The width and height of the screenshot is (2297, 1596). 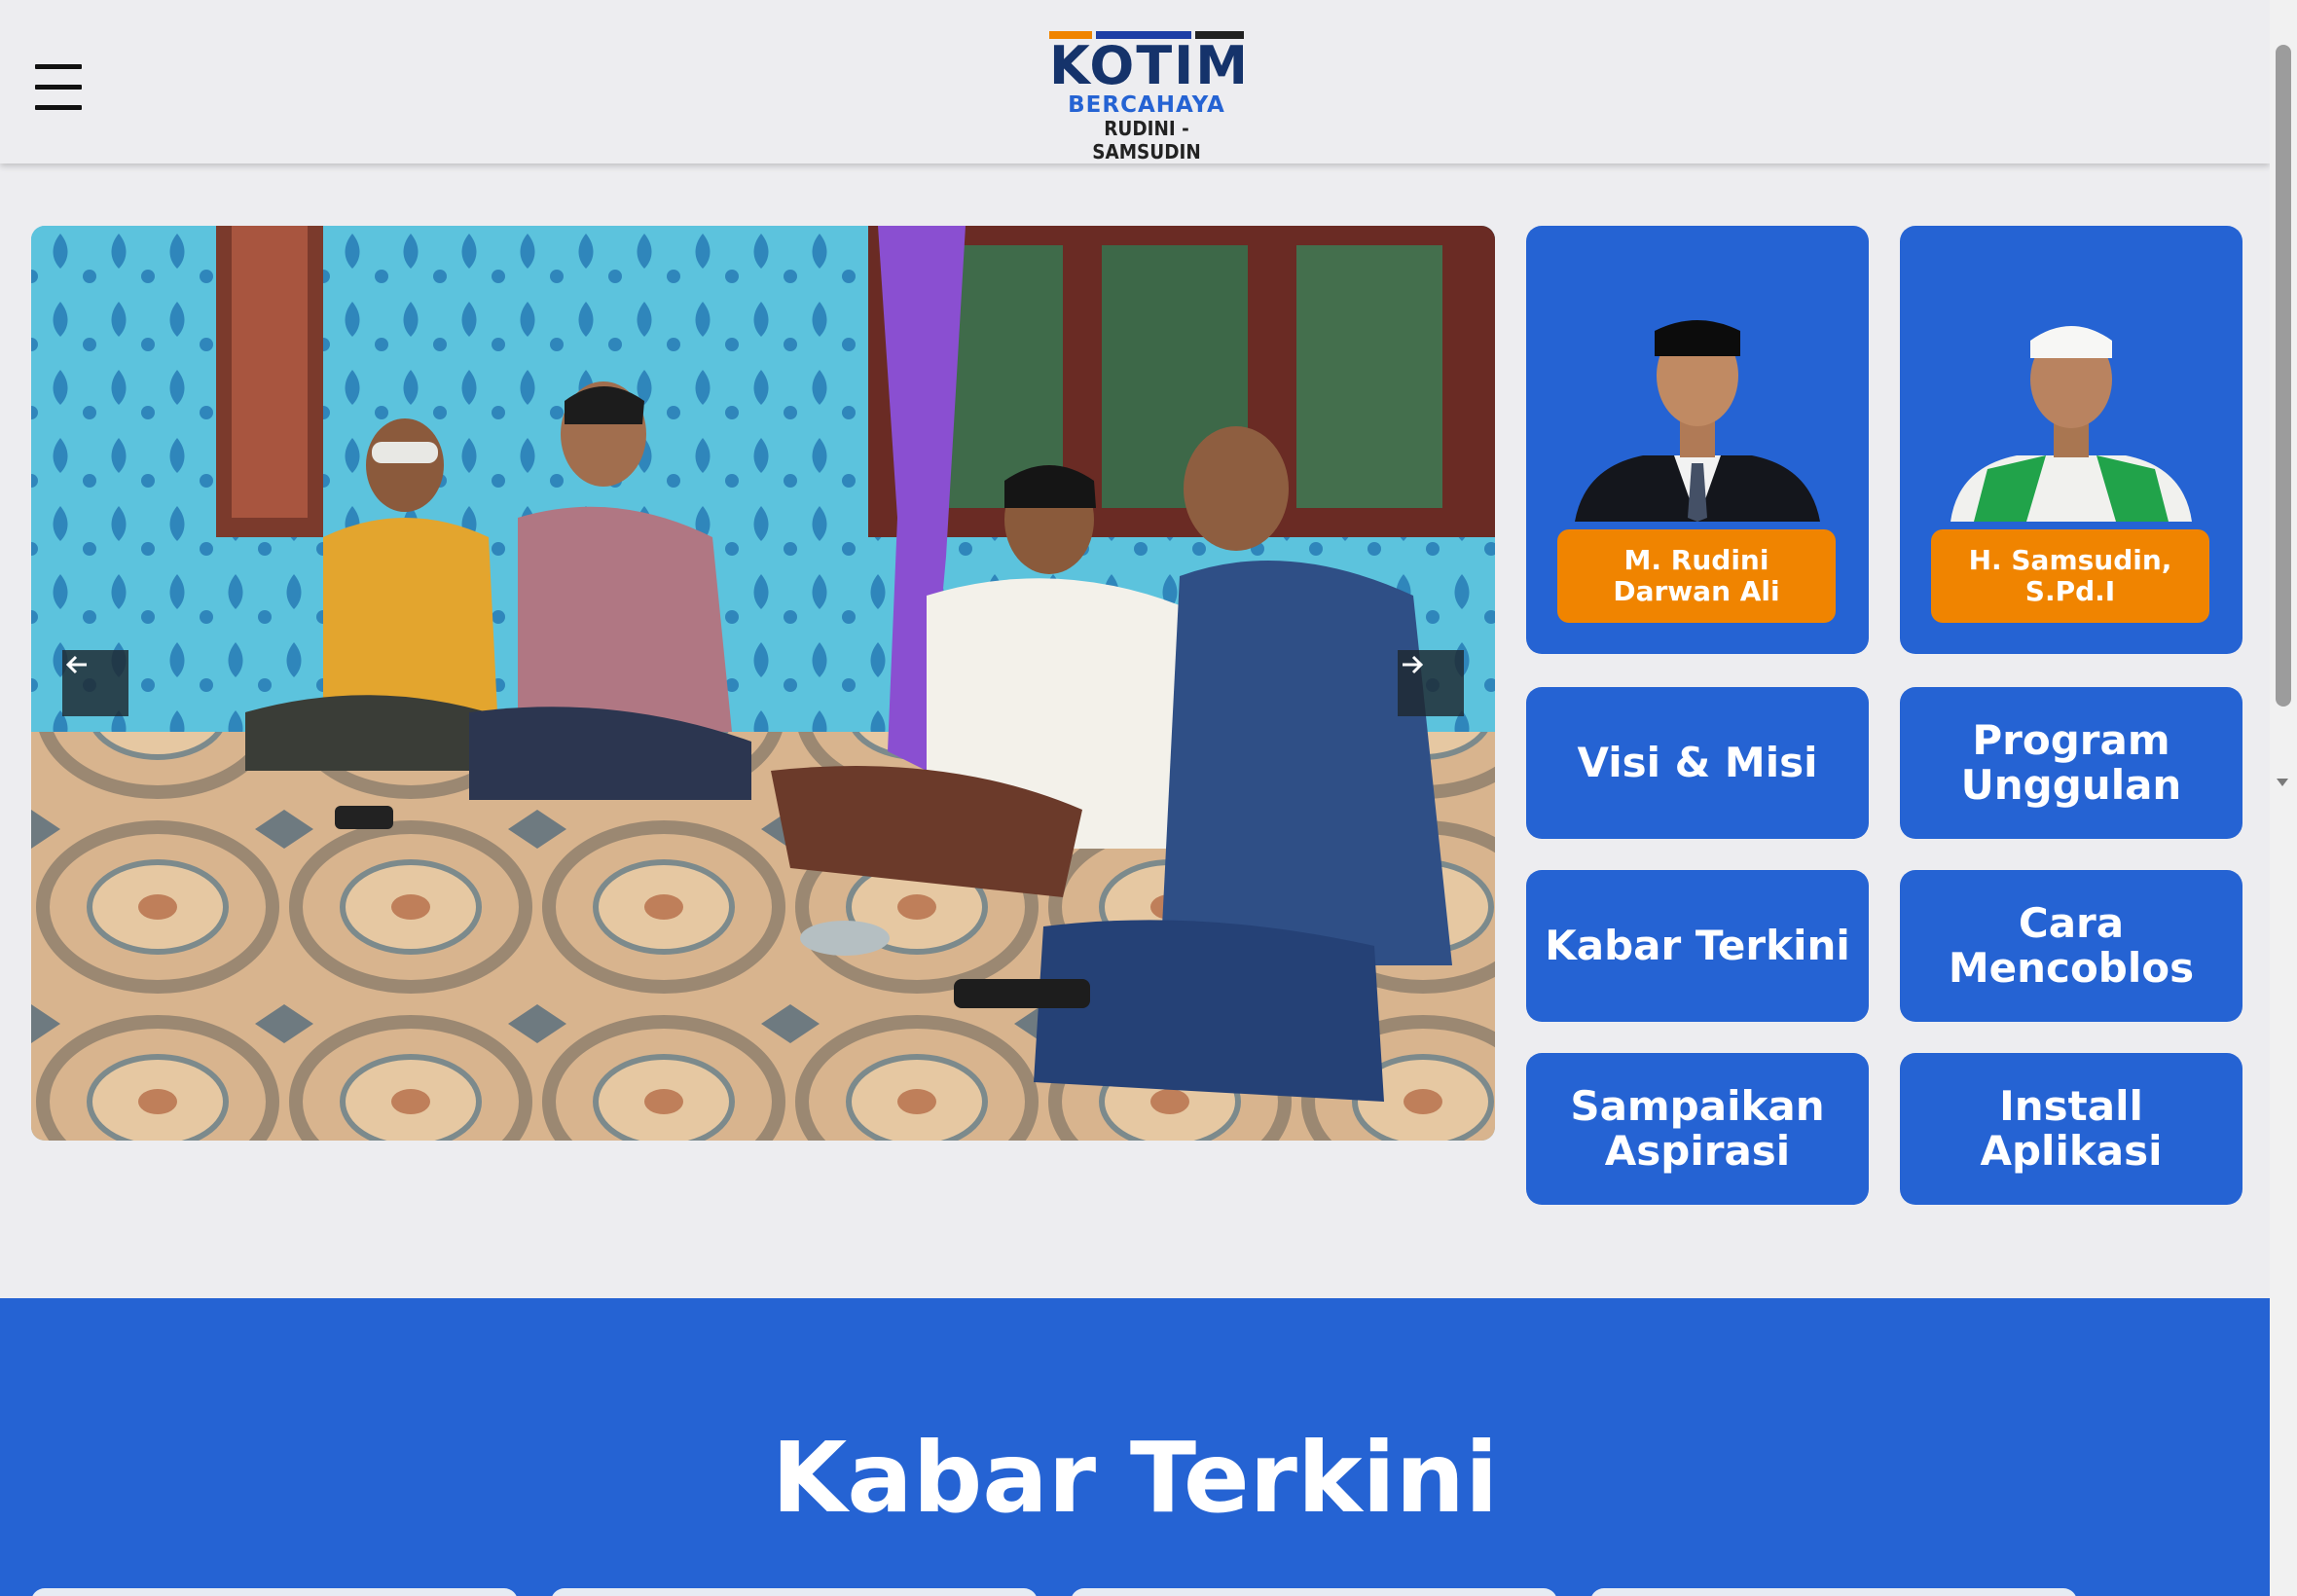 I want to click on candidate-name: M. Rudini Darwan Ali, so click(x=1697, y=576).